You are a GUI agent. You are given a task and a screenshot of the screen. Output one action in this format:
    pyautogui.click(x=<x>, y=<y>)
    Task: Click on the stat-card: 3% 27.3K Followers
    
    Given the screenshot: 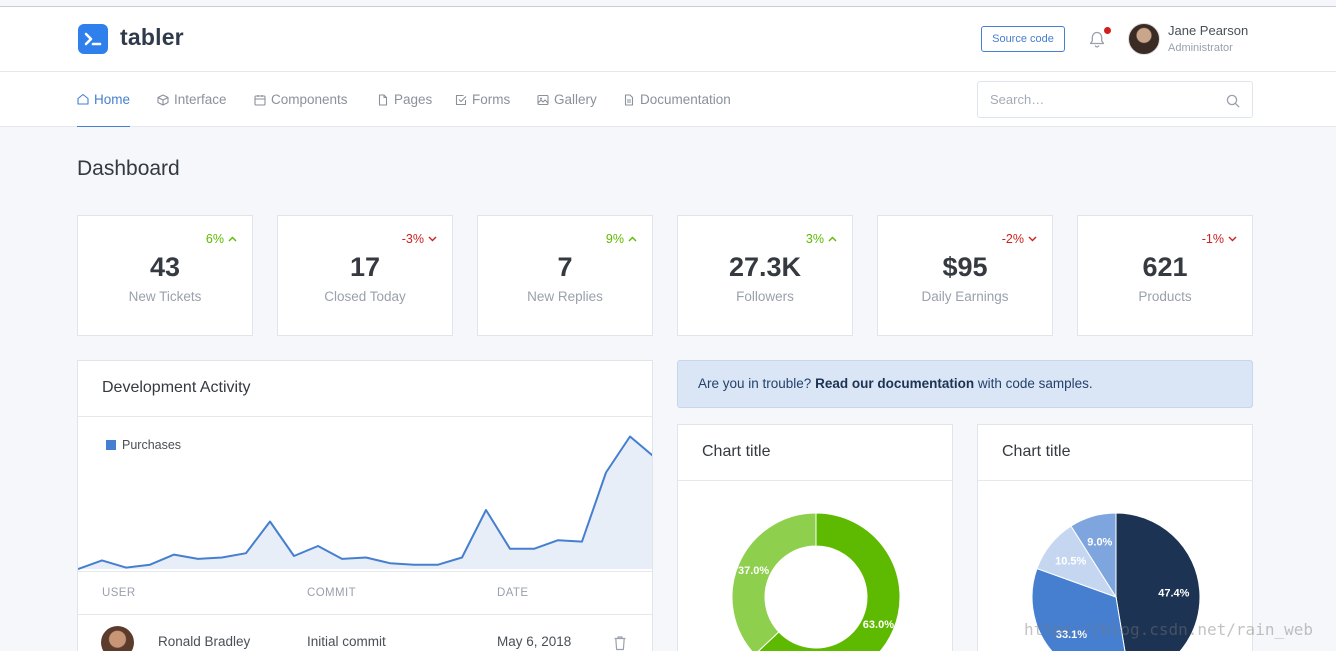 What is the action you would take?
    pyautogui.click(x=765, y=275)
    